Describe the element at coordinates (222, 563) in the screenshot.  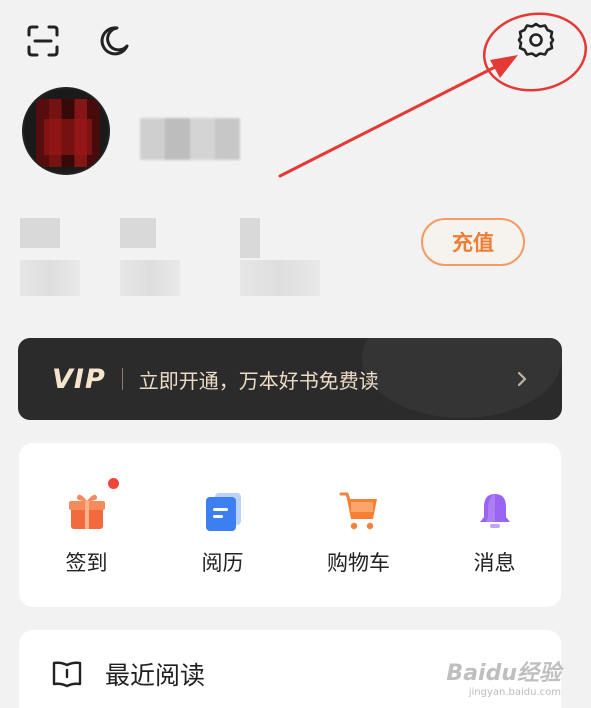
I see `quick-item-label: 阅历` at that location.